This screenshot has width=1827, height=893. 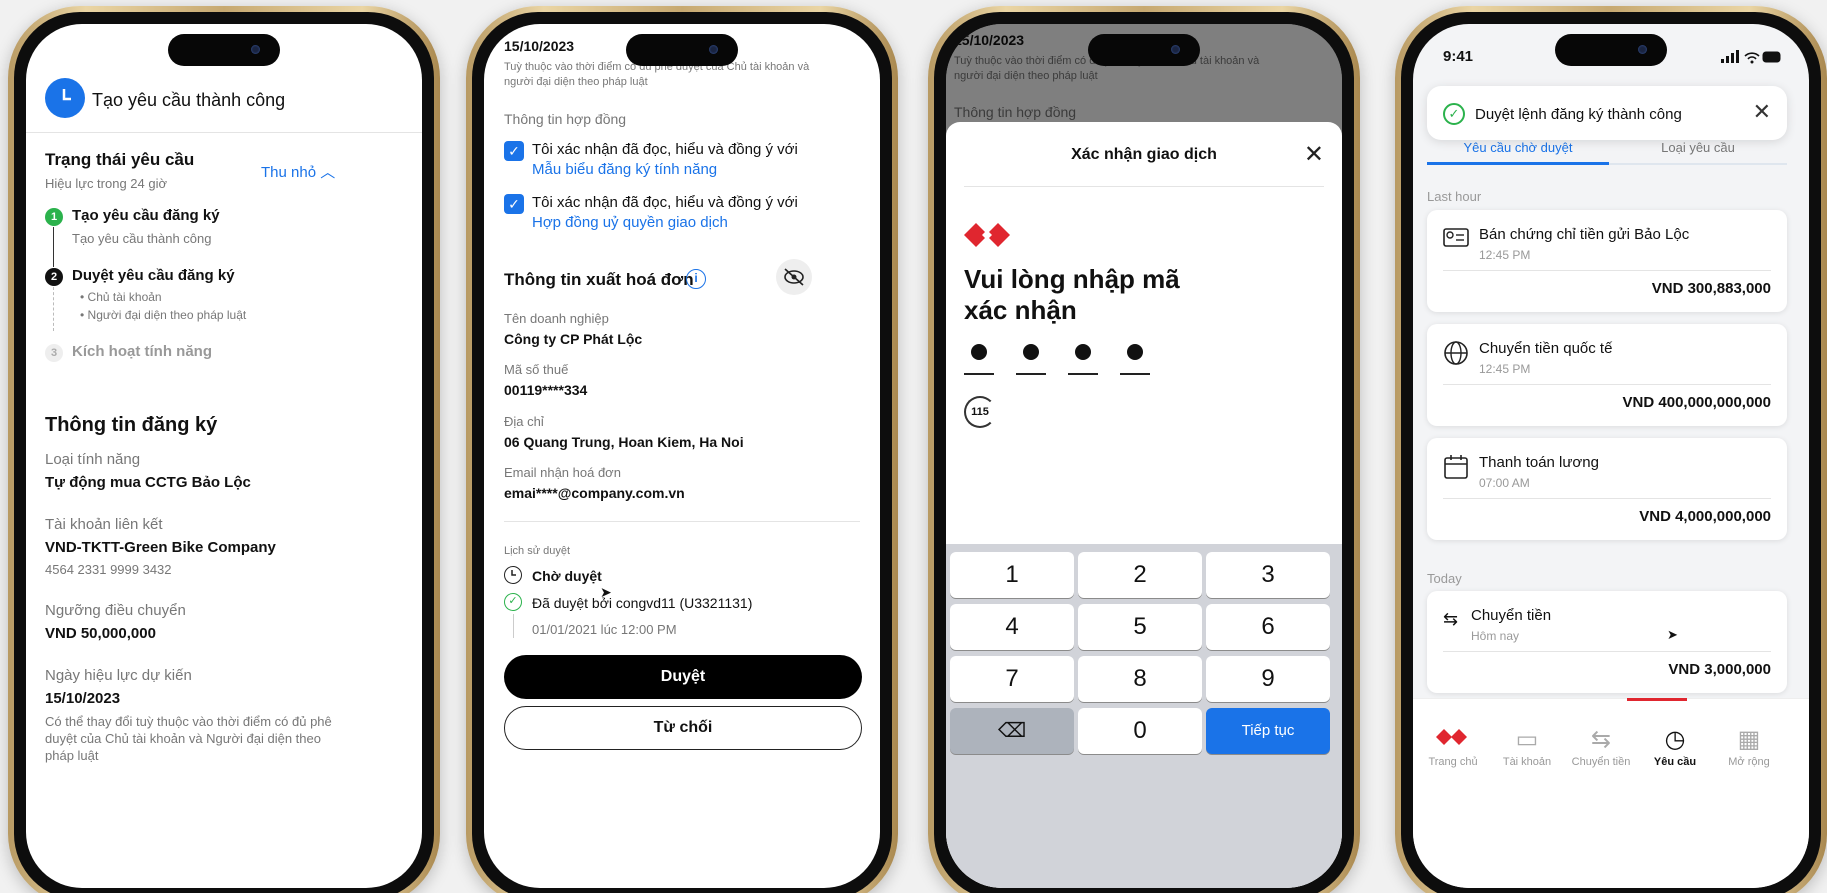 I want to click on calendar-icon, so click(x=1456, y=469).